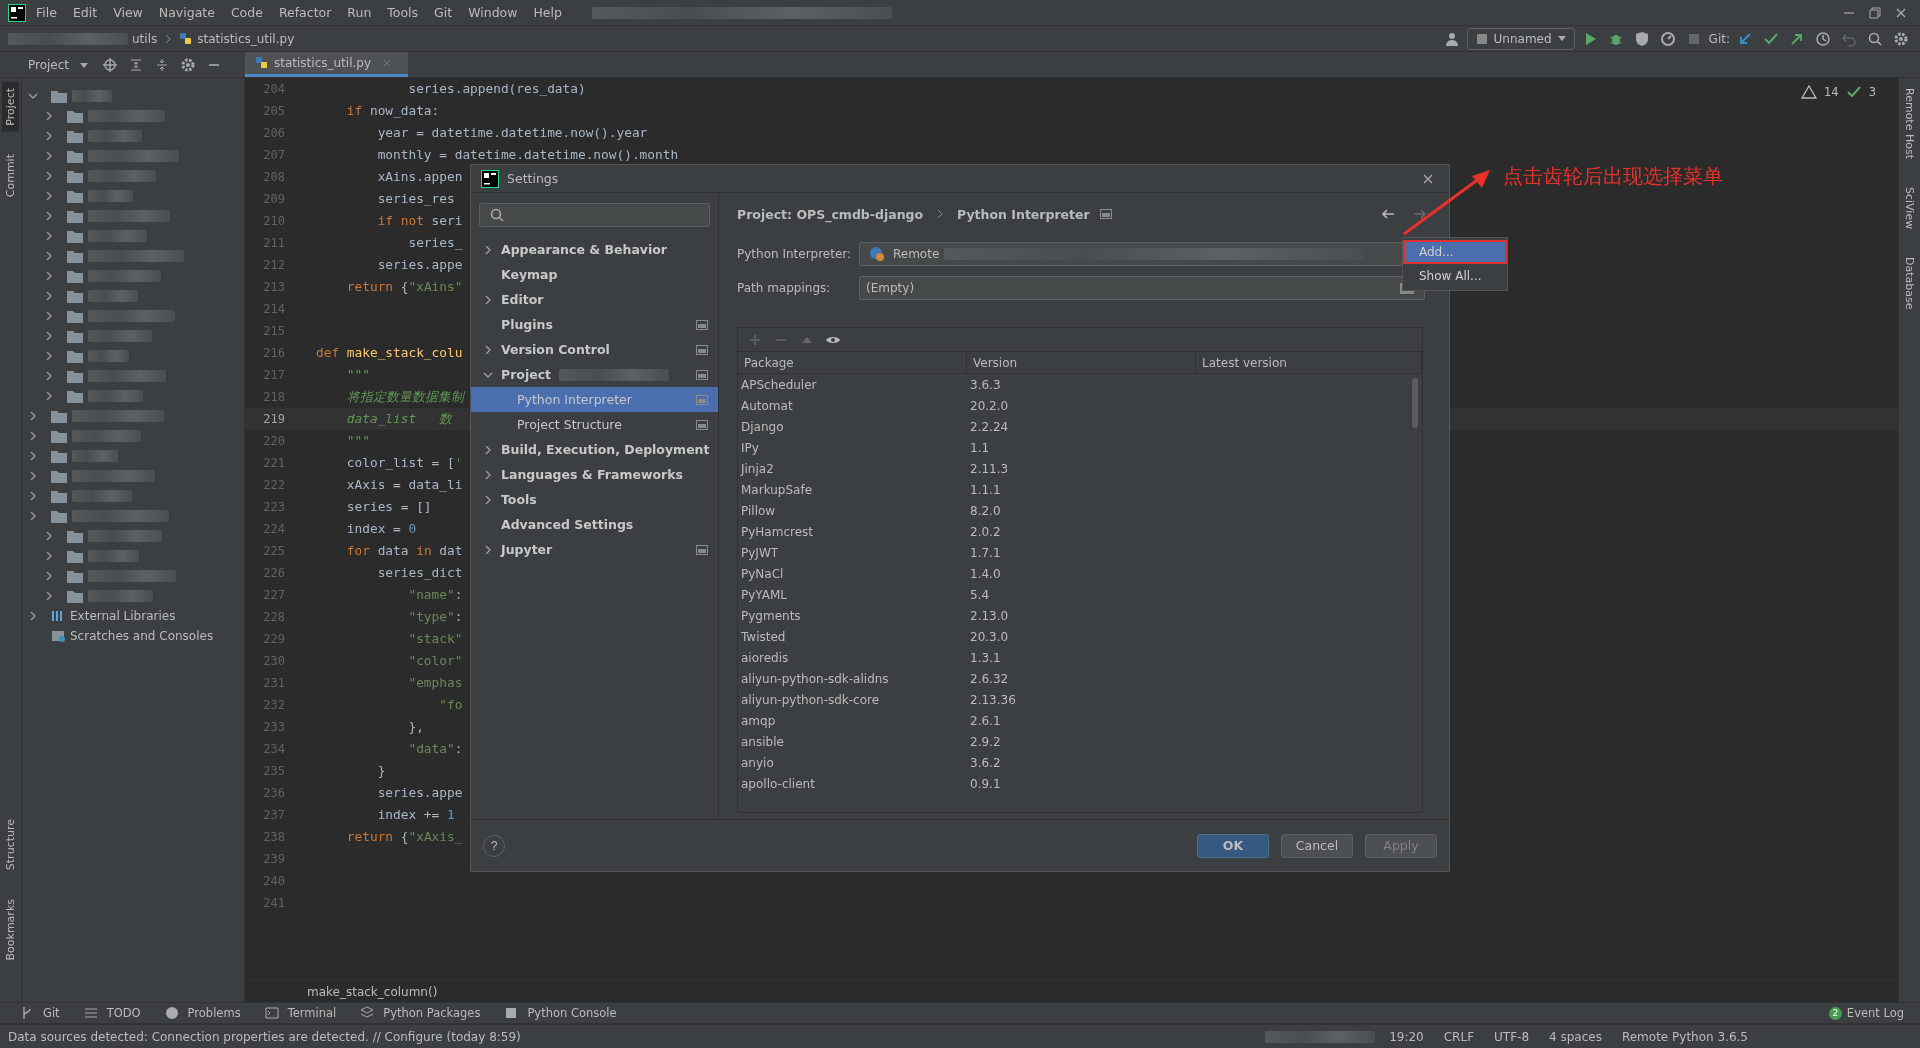 This screenshot has width=1920, height=1048. Describe the element at coordinates (273, 199) in the screenshot. I see `line-number: 209` at that location.